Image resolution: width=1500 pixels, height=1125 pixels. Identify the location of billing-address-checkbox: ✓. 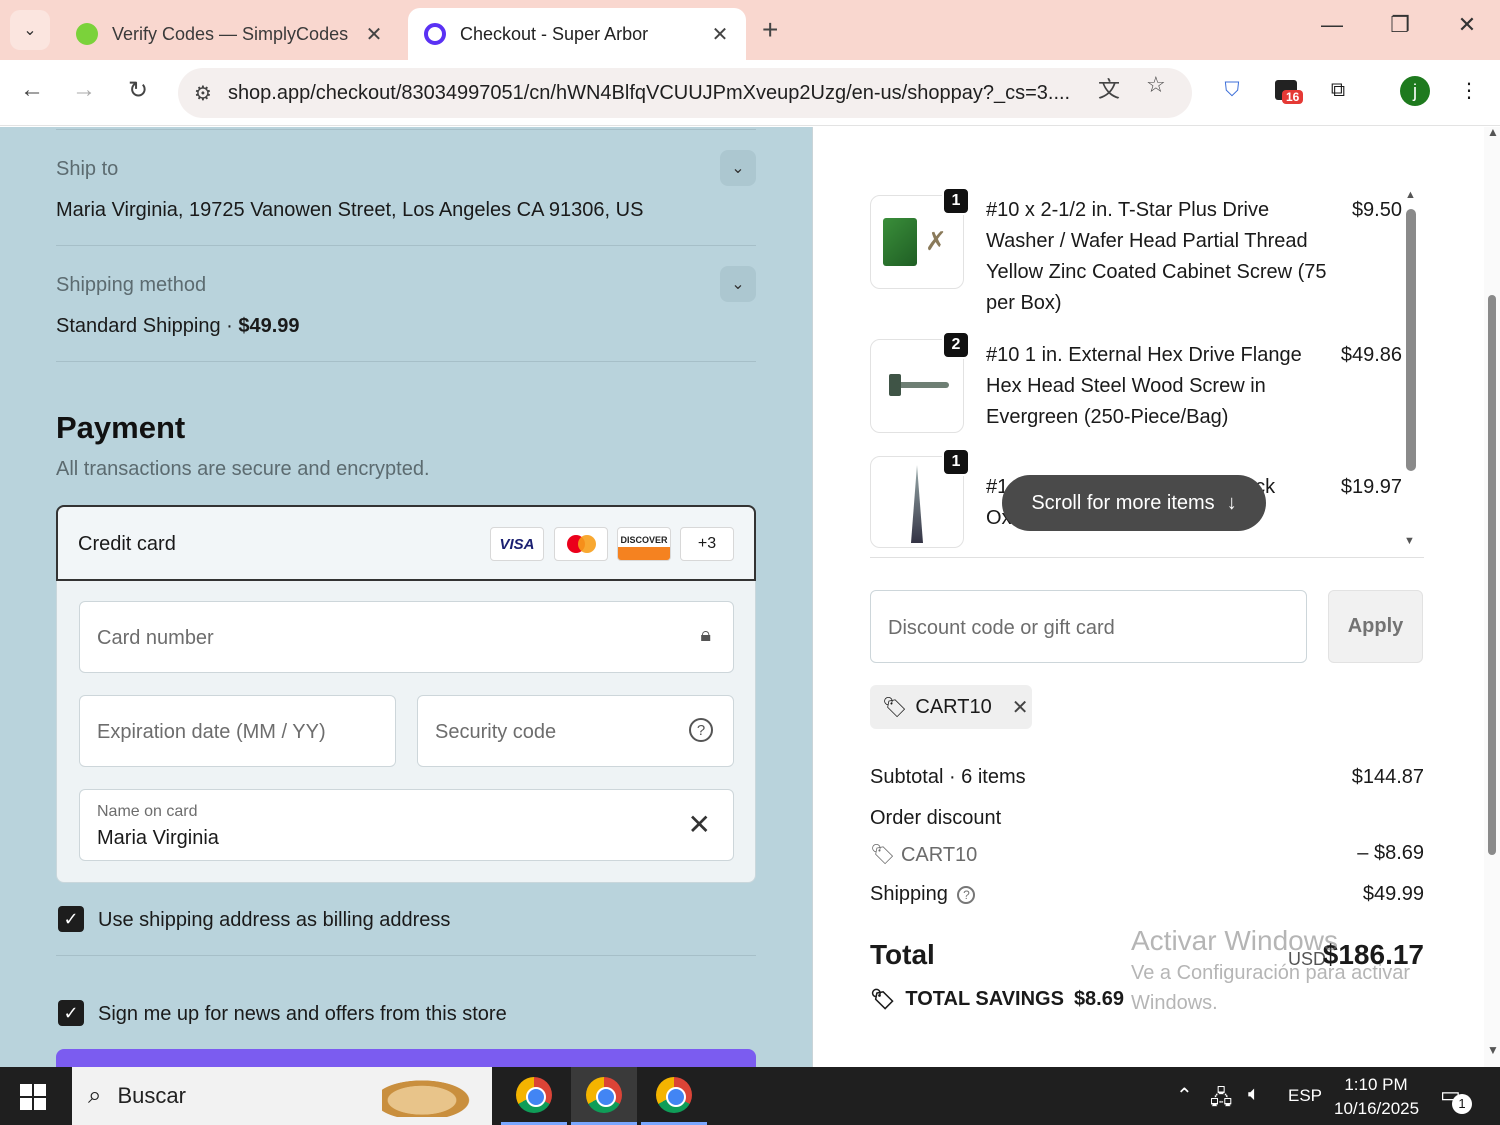
(71, 919).